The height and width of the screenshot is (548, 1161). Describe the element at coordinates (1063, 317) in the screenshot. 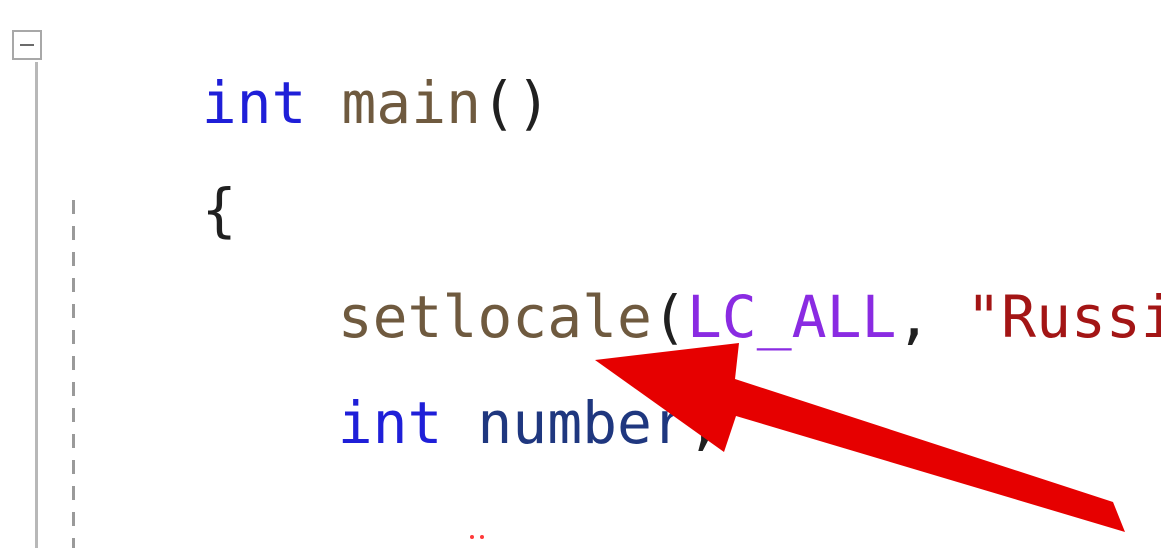

I see `string-russian: "Russian"` at that location.